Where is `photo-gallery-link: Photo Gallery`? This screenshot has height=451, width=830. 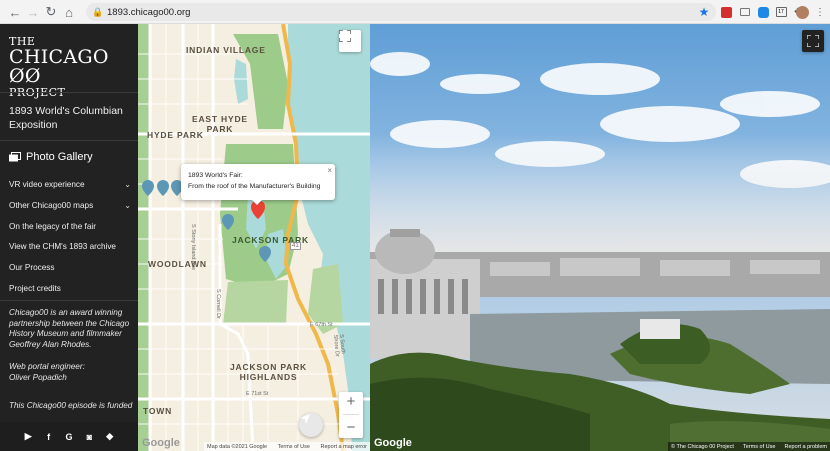 photo-gallery-link: Photo Gallery is located at coordinates (51, 157).